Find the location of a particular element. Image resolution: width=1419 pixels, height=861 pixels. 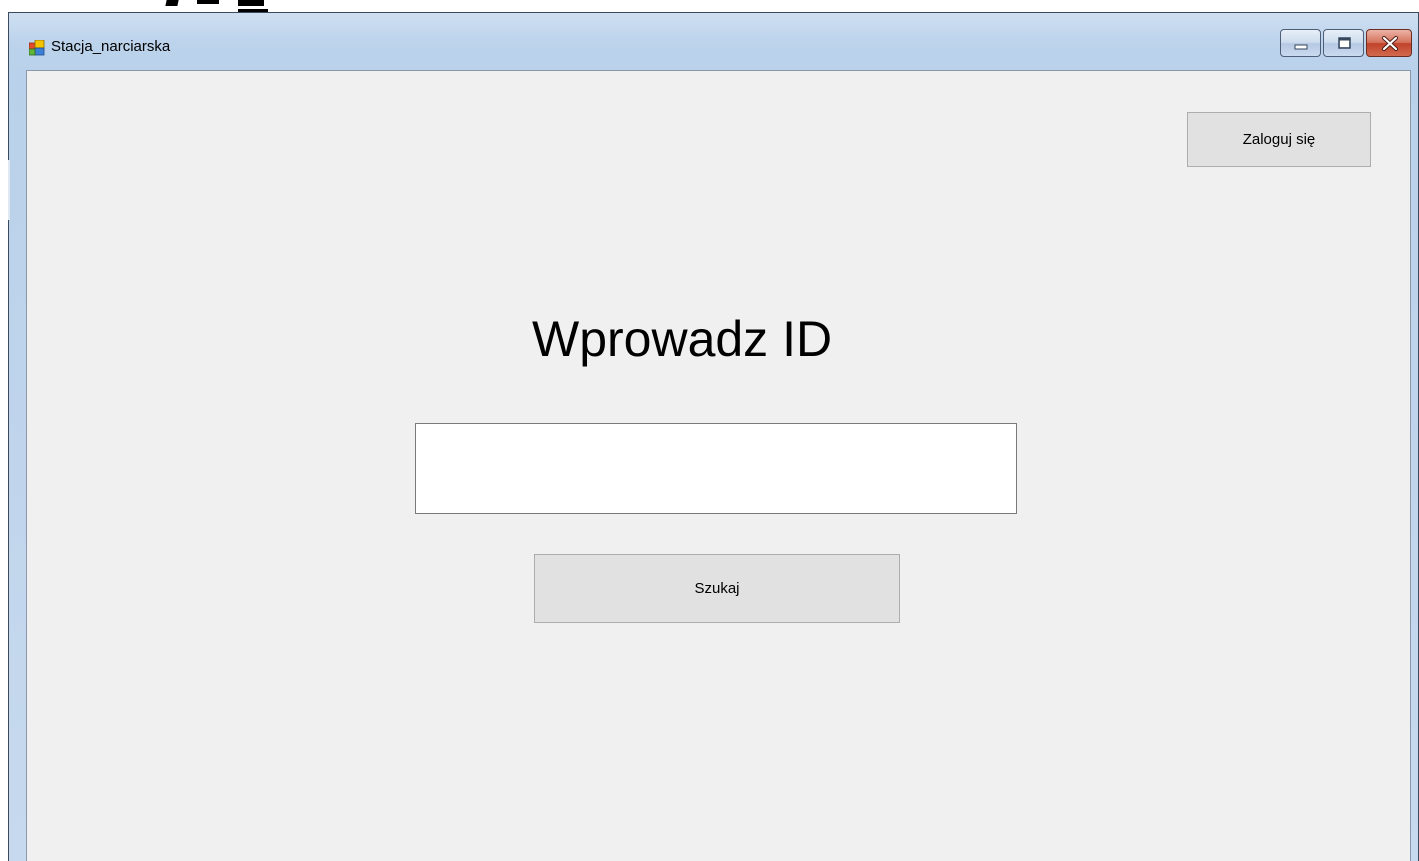

background-fragment is located at coordinates (150, 6).